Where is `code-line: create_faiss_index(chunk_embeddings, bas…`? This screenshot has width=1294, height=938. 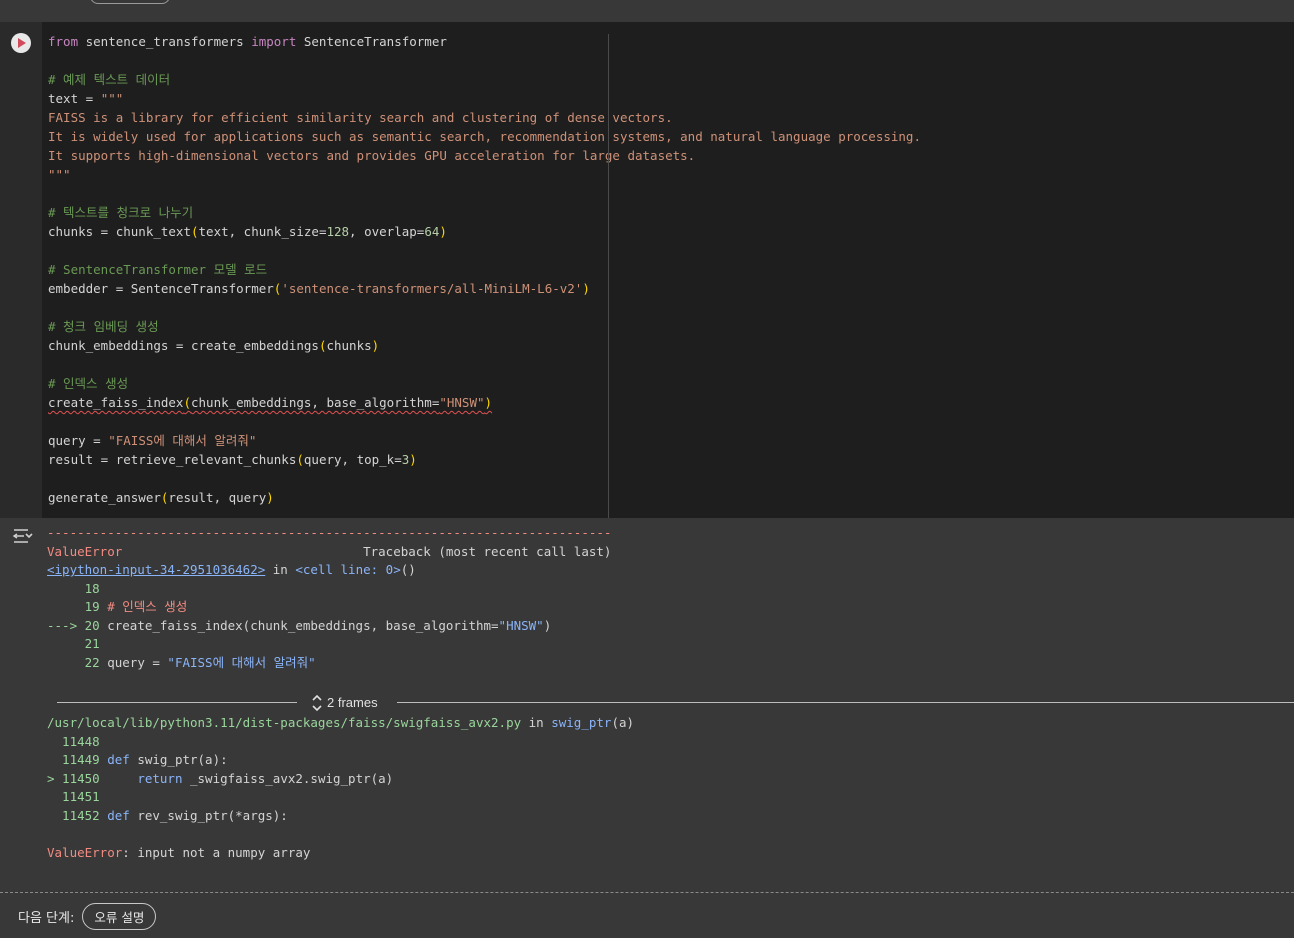 code-line: create_faiss_index(chunk_embeddings, bas… is located at coordinates (484, 402).